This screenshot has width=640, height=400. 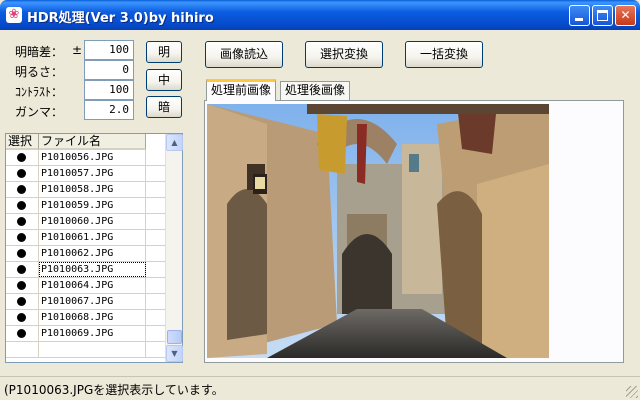 I want to click on table-row: P1010059.JPG, so click(x=86, y=206).